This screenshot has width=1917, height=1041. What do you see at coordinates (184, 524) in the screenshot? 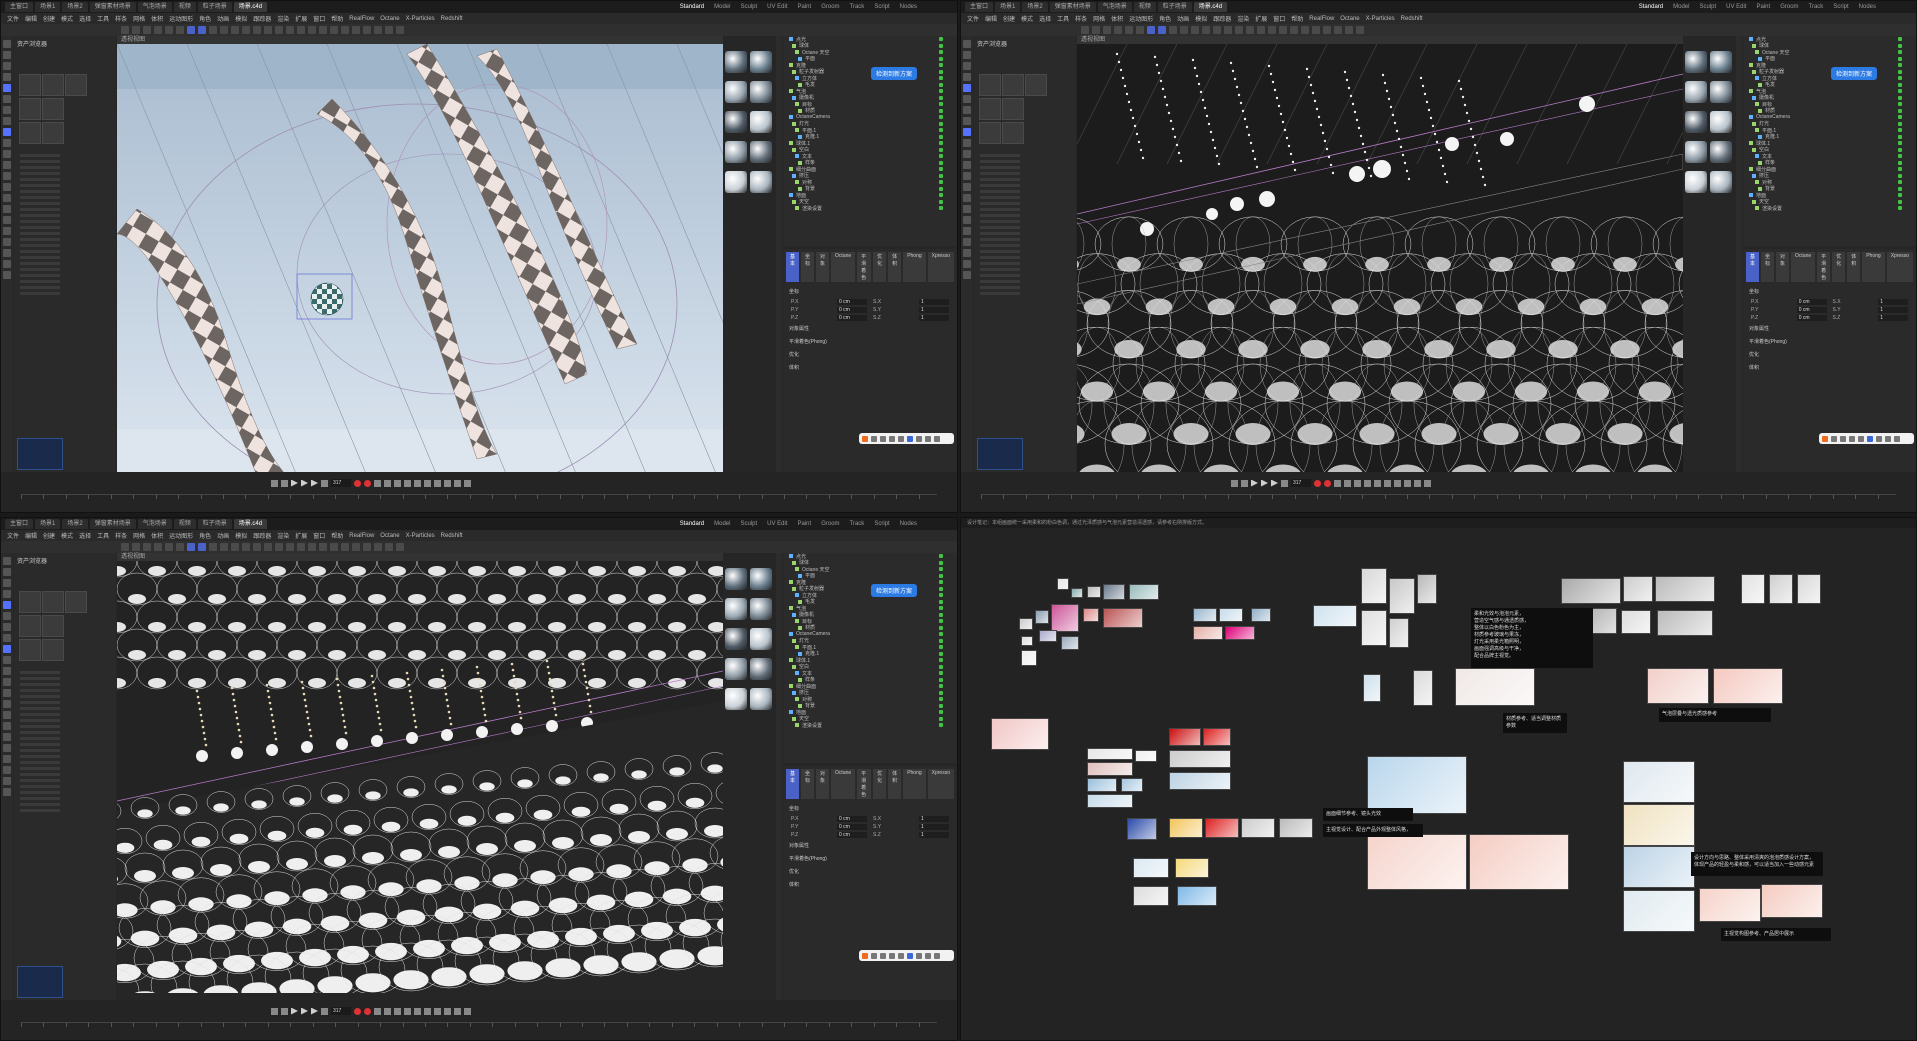
I see `document-tab: 视频` at bounding box center [184, 524].